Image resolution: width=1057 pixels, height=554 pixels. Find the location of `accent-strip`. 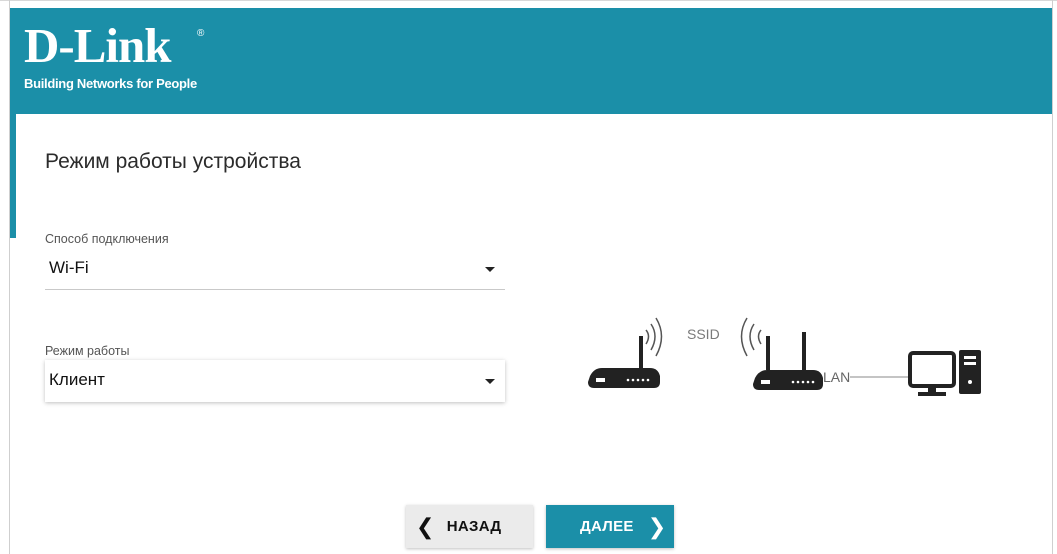

accent-strip is located at coordinates (13, 176).